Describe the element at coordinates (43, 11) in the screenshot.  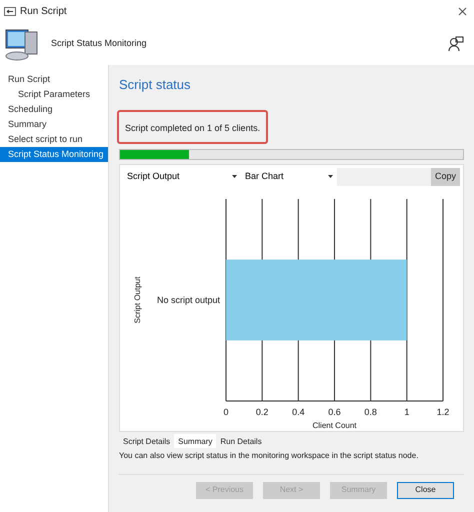
I see `window-title: Run Script` at that location.